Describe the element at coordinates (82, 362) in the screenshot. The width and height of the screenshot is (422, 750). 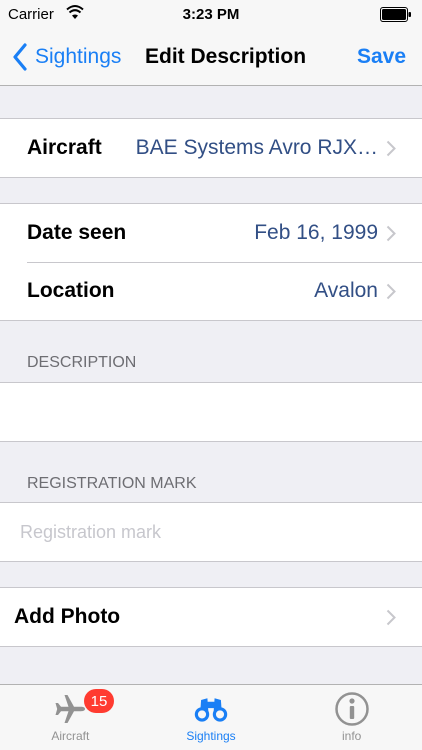
I see `description-header: DESCRIPTION` at that location.